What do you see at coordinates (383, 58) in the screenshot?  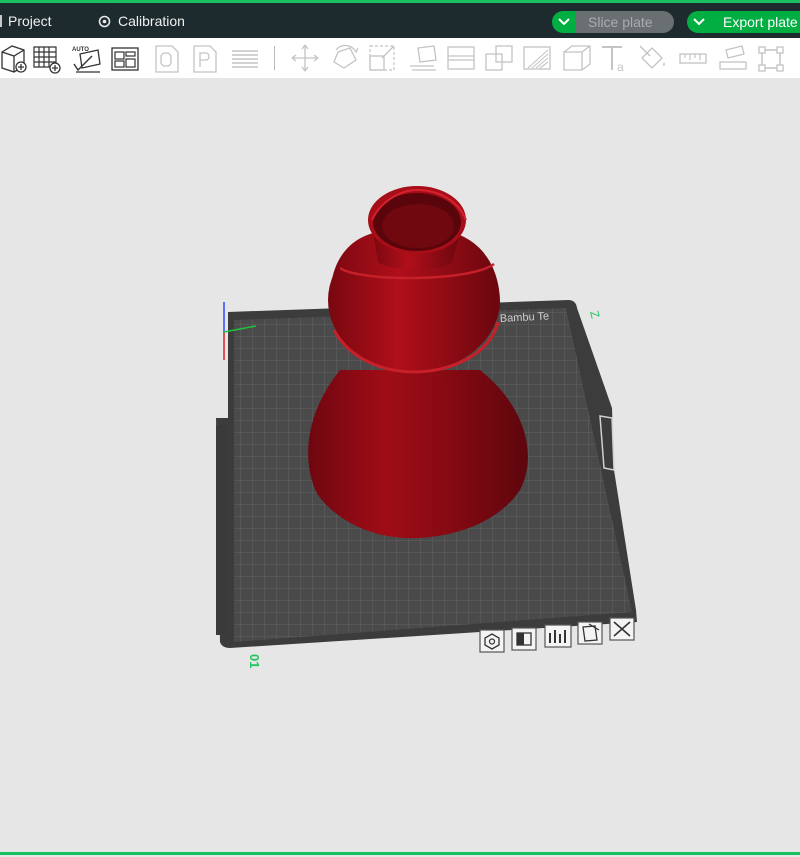 I see `scale-icon` at bounding box center [383, 58].